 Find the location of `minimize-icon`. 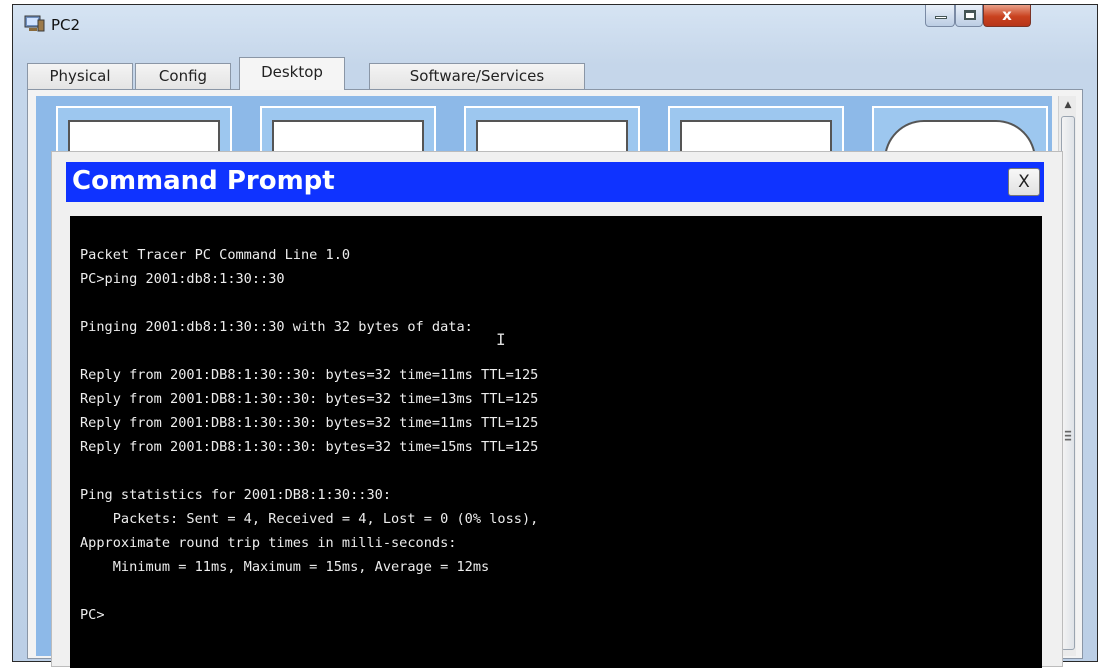

minimize-icon is located at coordinates (941, 17).